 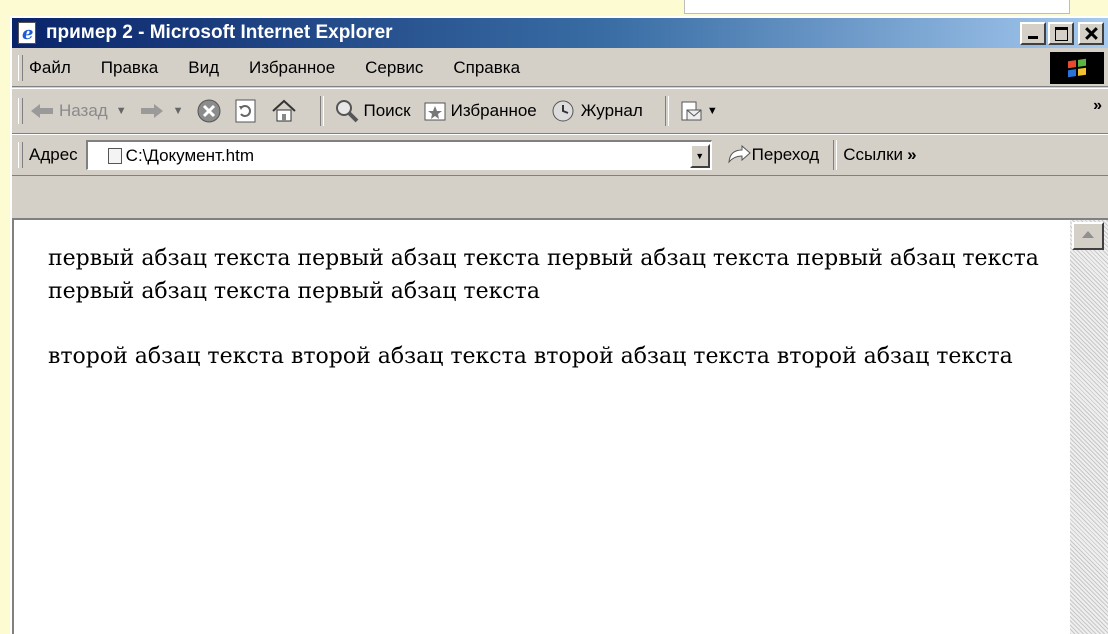 What do you see at coordinates (121, 111) in the screenshot?
I see `back-dropdown-icon: ▼` at bounding box center [121, 111].